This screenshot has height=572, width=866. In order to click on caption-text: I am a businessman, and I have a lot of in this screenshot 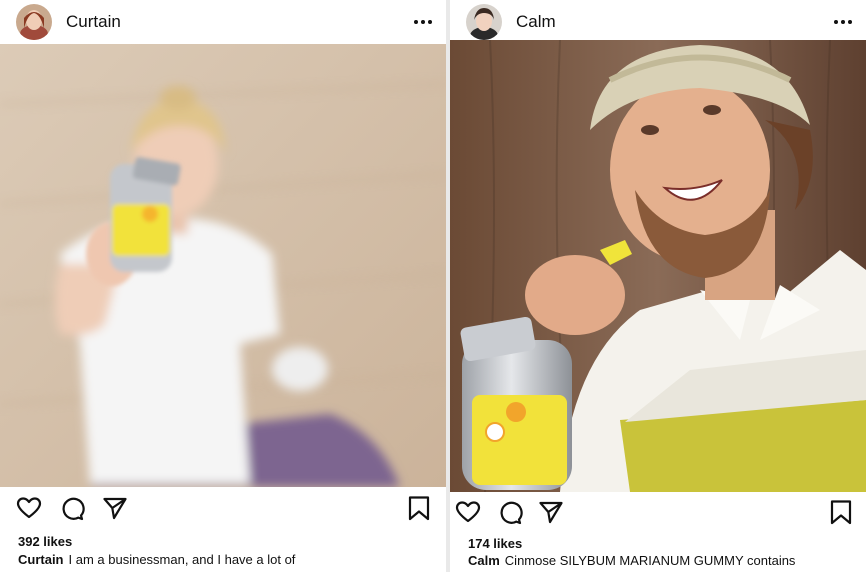, I will do `click(182, 559)`.